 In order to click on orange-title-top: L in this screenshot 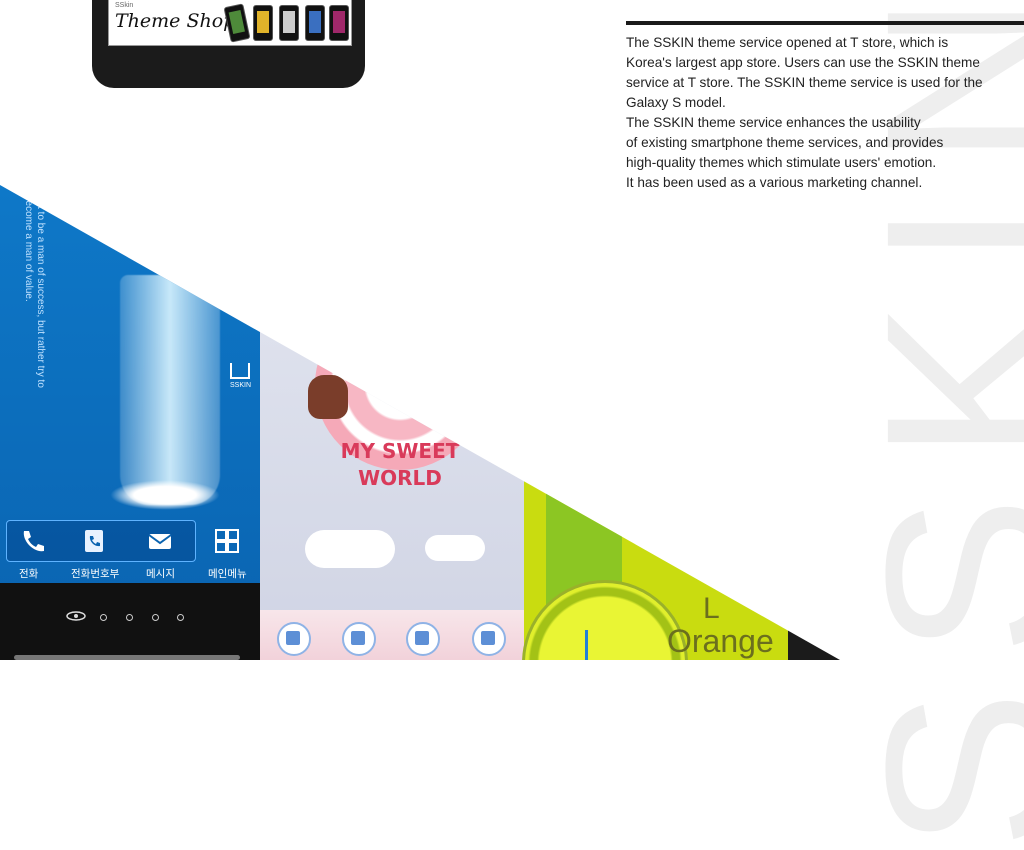, I will do `click(711, 608)`.